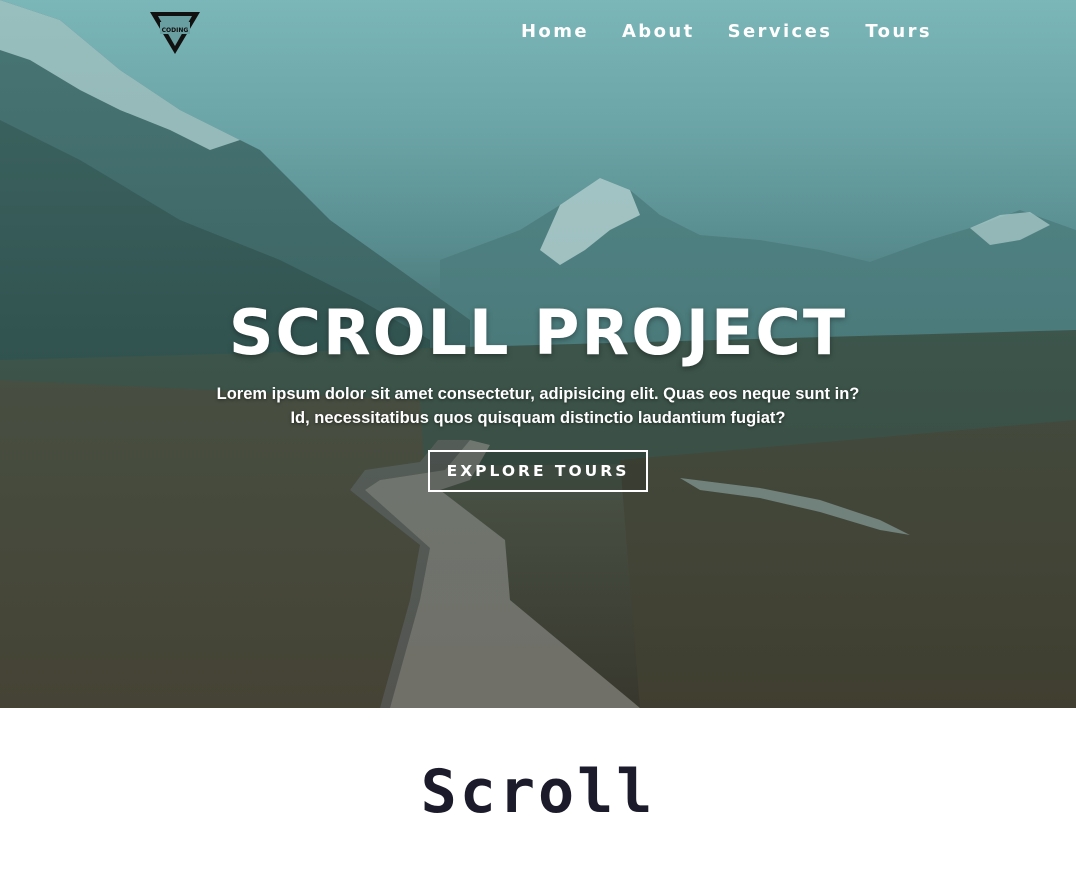 The height and width of the screenshot is (872, 1076). What do you see at coordinates (898, 31) in the screenshot?
I see `nav-tours: Tours` at bounding box center [898, 31].